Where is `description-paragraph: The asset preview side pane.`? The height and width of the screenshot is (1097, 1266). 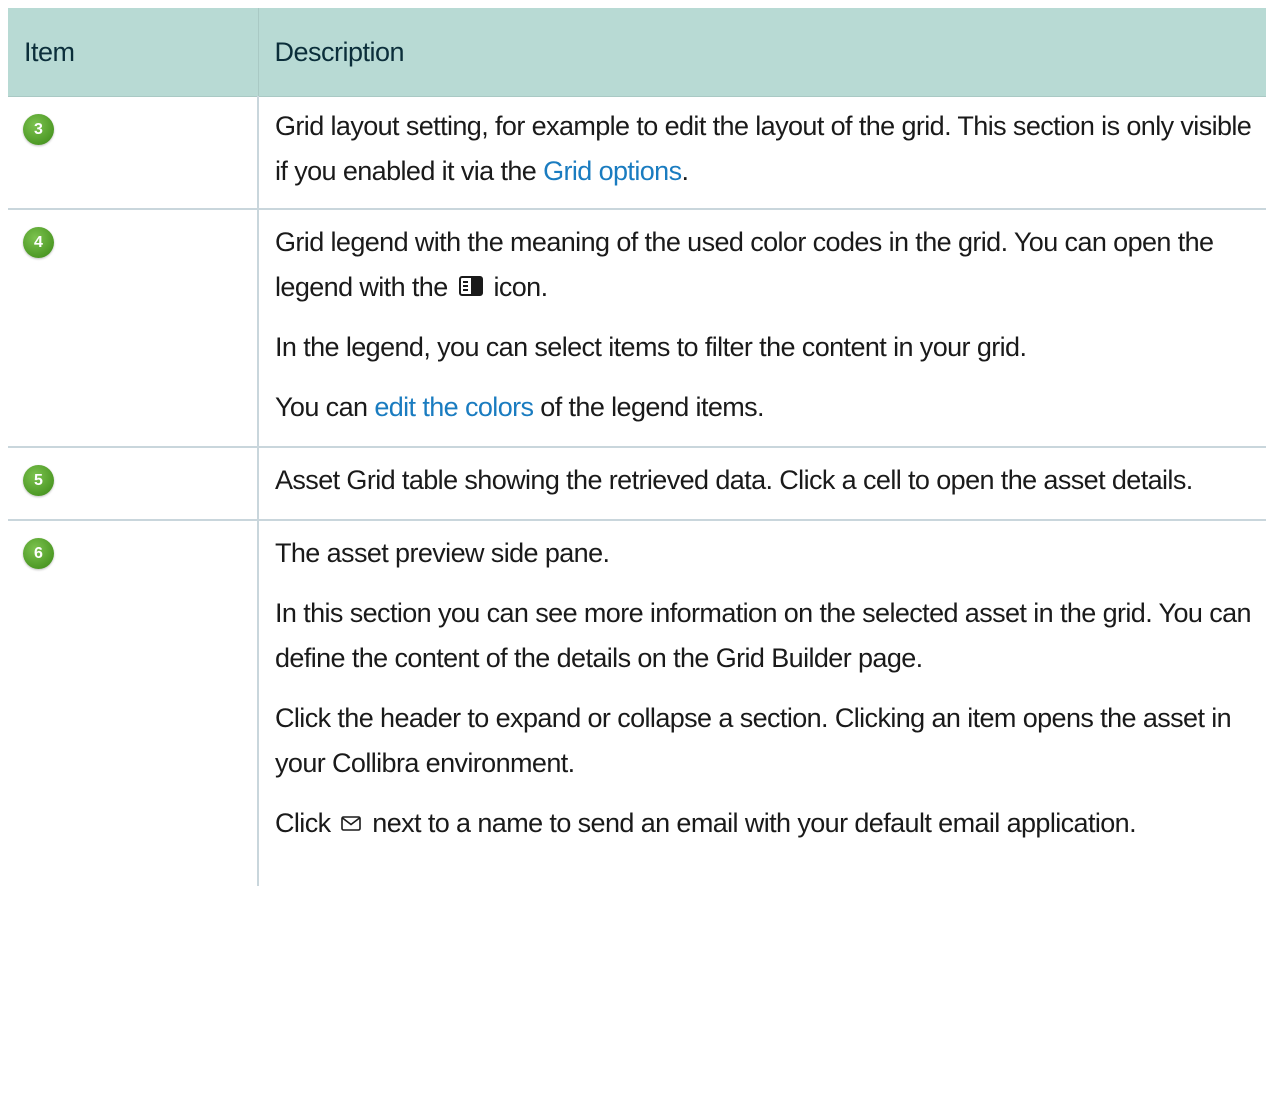 description-paragraph: The asset preview side pane. is located at coordinates (442, 553).